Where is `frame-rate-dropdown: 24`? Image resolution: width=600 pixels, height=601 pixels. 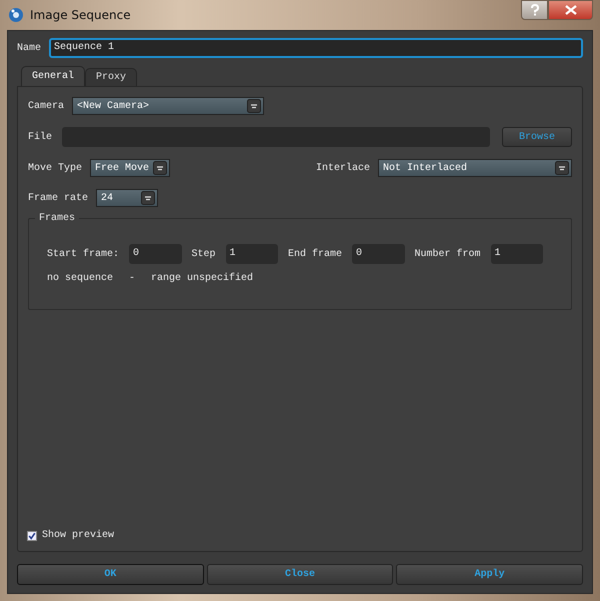
frame-rate-dropdown: 24 is located at coordinates (127, 198).